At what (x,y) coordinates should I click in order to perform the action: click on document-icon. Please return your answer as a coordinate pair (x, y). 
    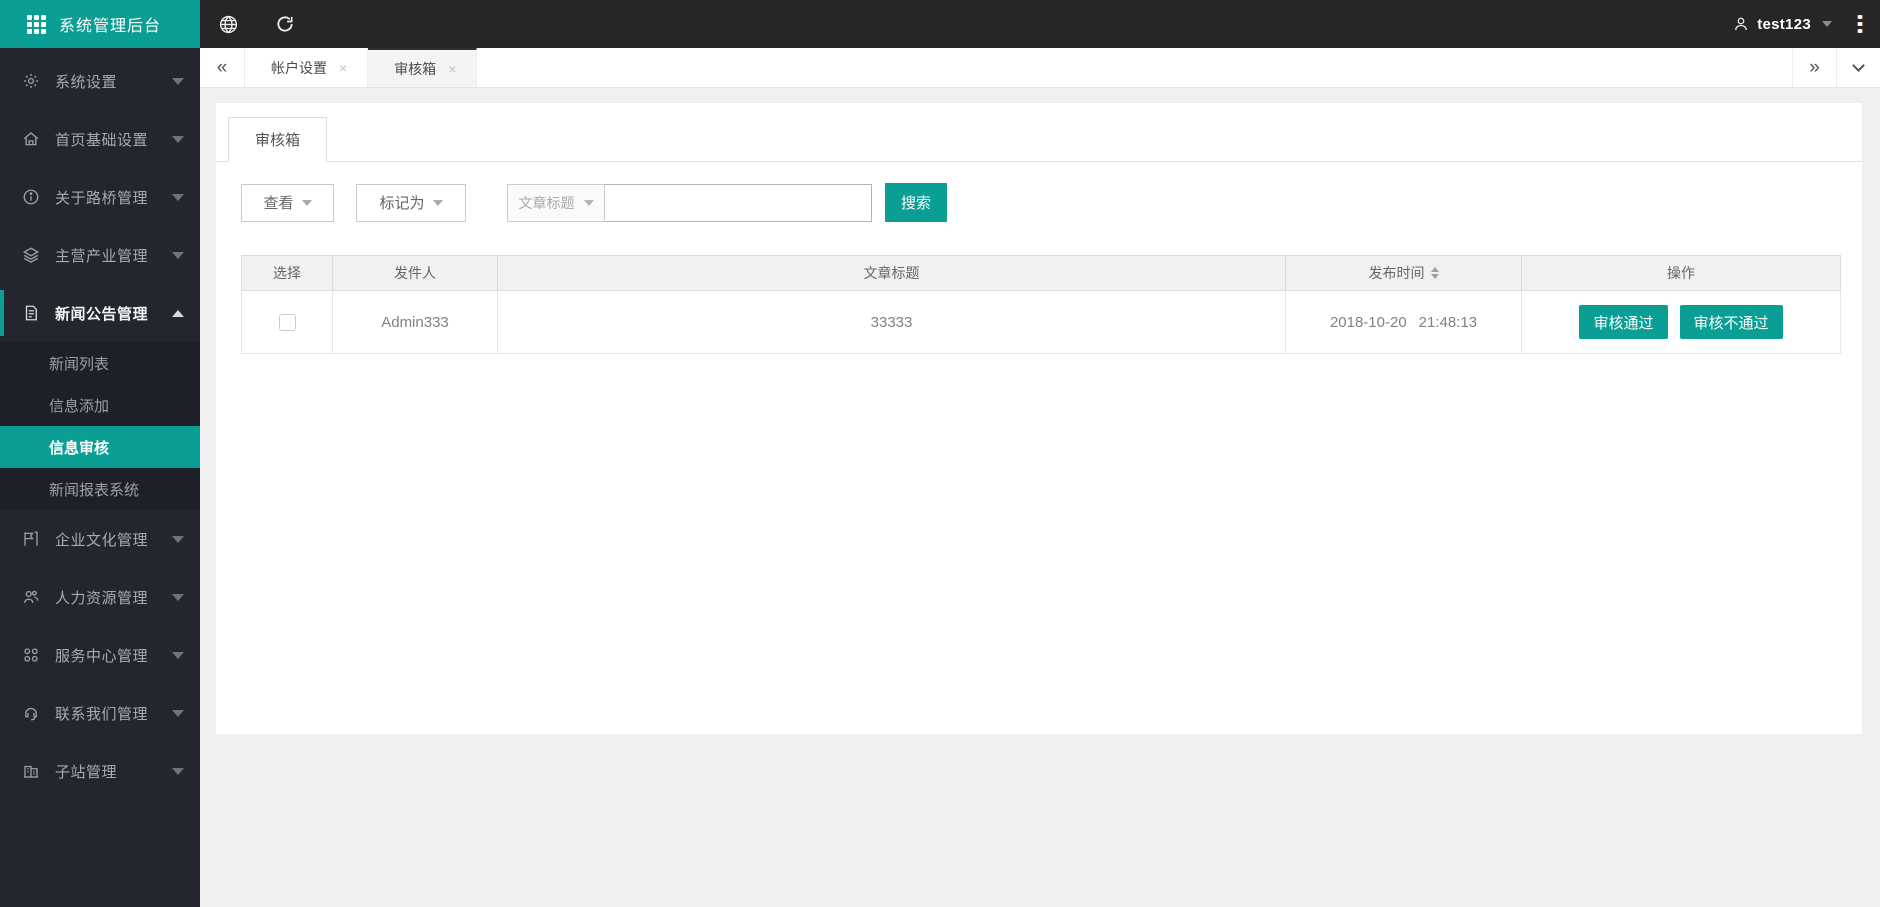
    Looking at the image, I should click on (31, 313).